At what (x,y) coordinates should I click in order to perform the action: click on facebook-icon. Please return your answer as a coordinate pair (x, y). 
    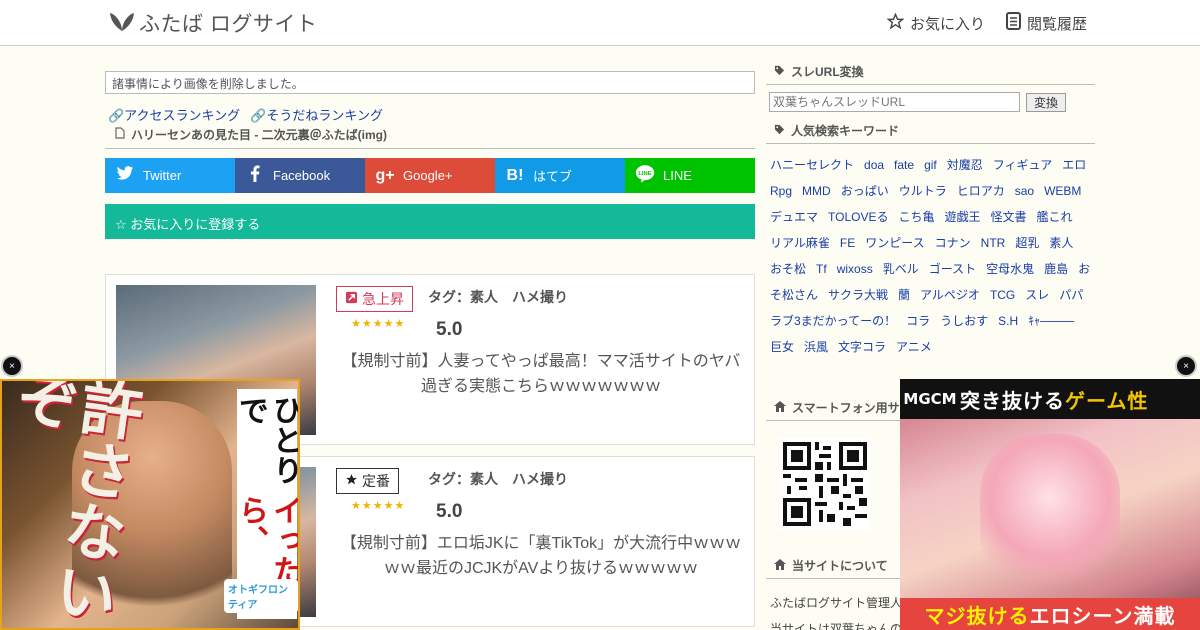
    Looking at the image, I should click on (255, 175).